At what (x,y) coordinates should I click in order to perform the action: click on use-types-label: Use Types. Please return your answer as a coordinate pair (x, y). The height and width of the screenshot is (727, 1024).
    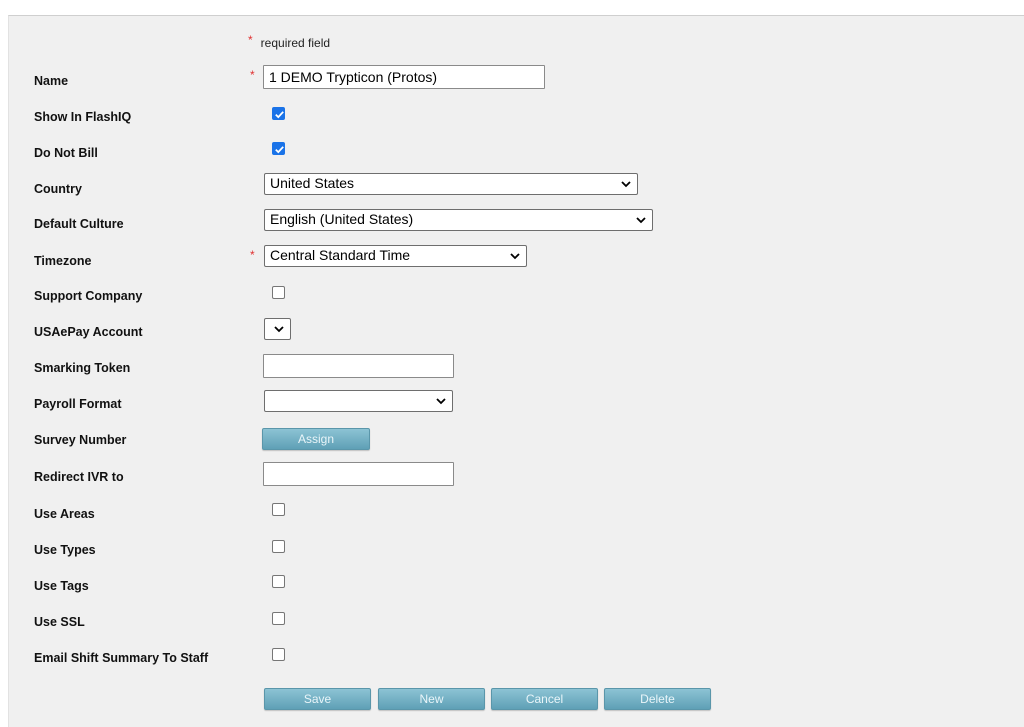
    Looking at the image, I should click on (65, 550).